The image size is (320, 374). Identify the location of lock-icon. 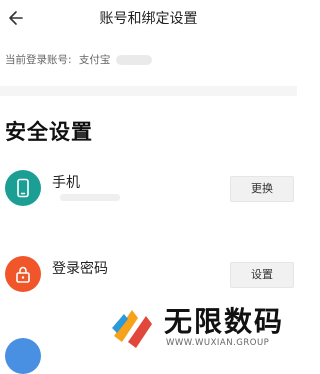
(23, 274).